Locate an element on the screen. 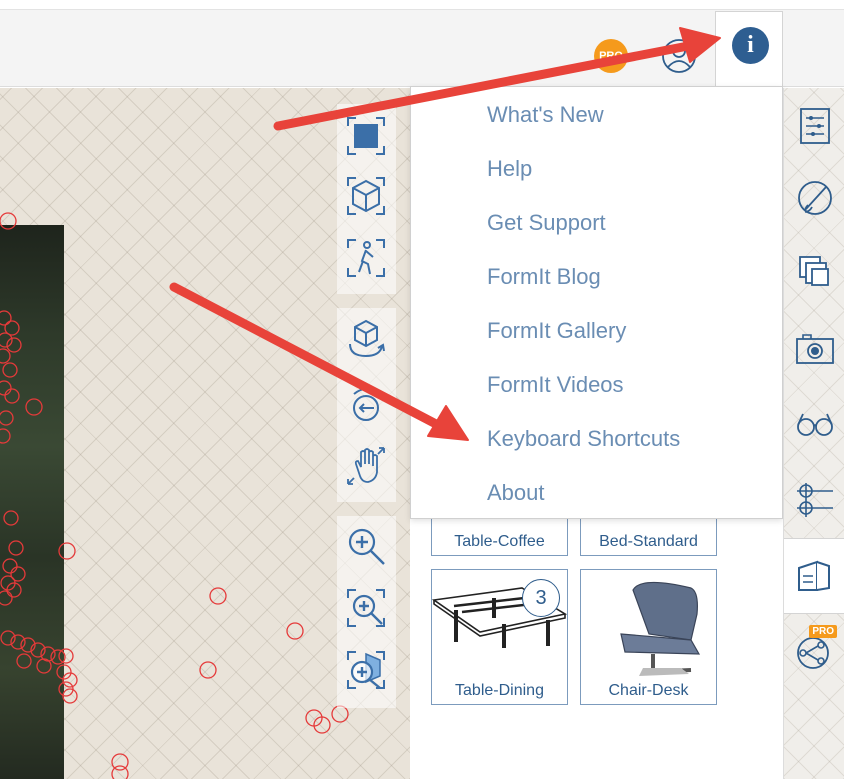 This screenshot has height=779, width=844. tile-count-badge: 3 is located at coordinates (541, 598).